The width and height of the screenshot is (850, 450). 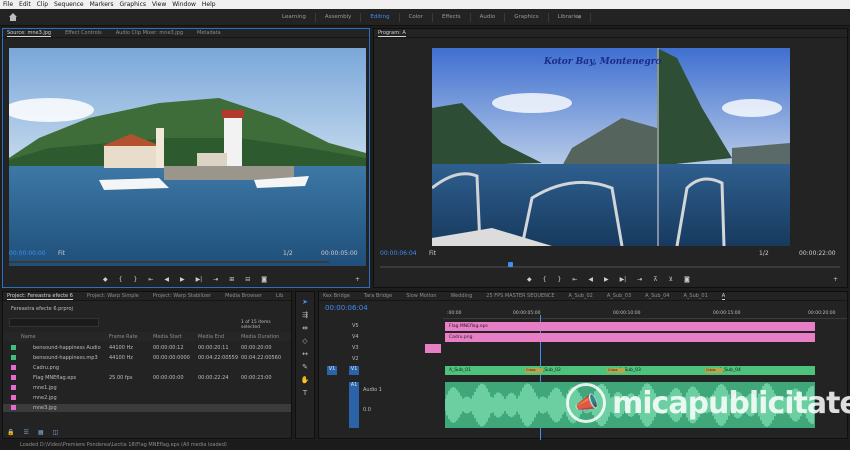 I want to click on program-scrub-bar, so click(x=610, y=267).